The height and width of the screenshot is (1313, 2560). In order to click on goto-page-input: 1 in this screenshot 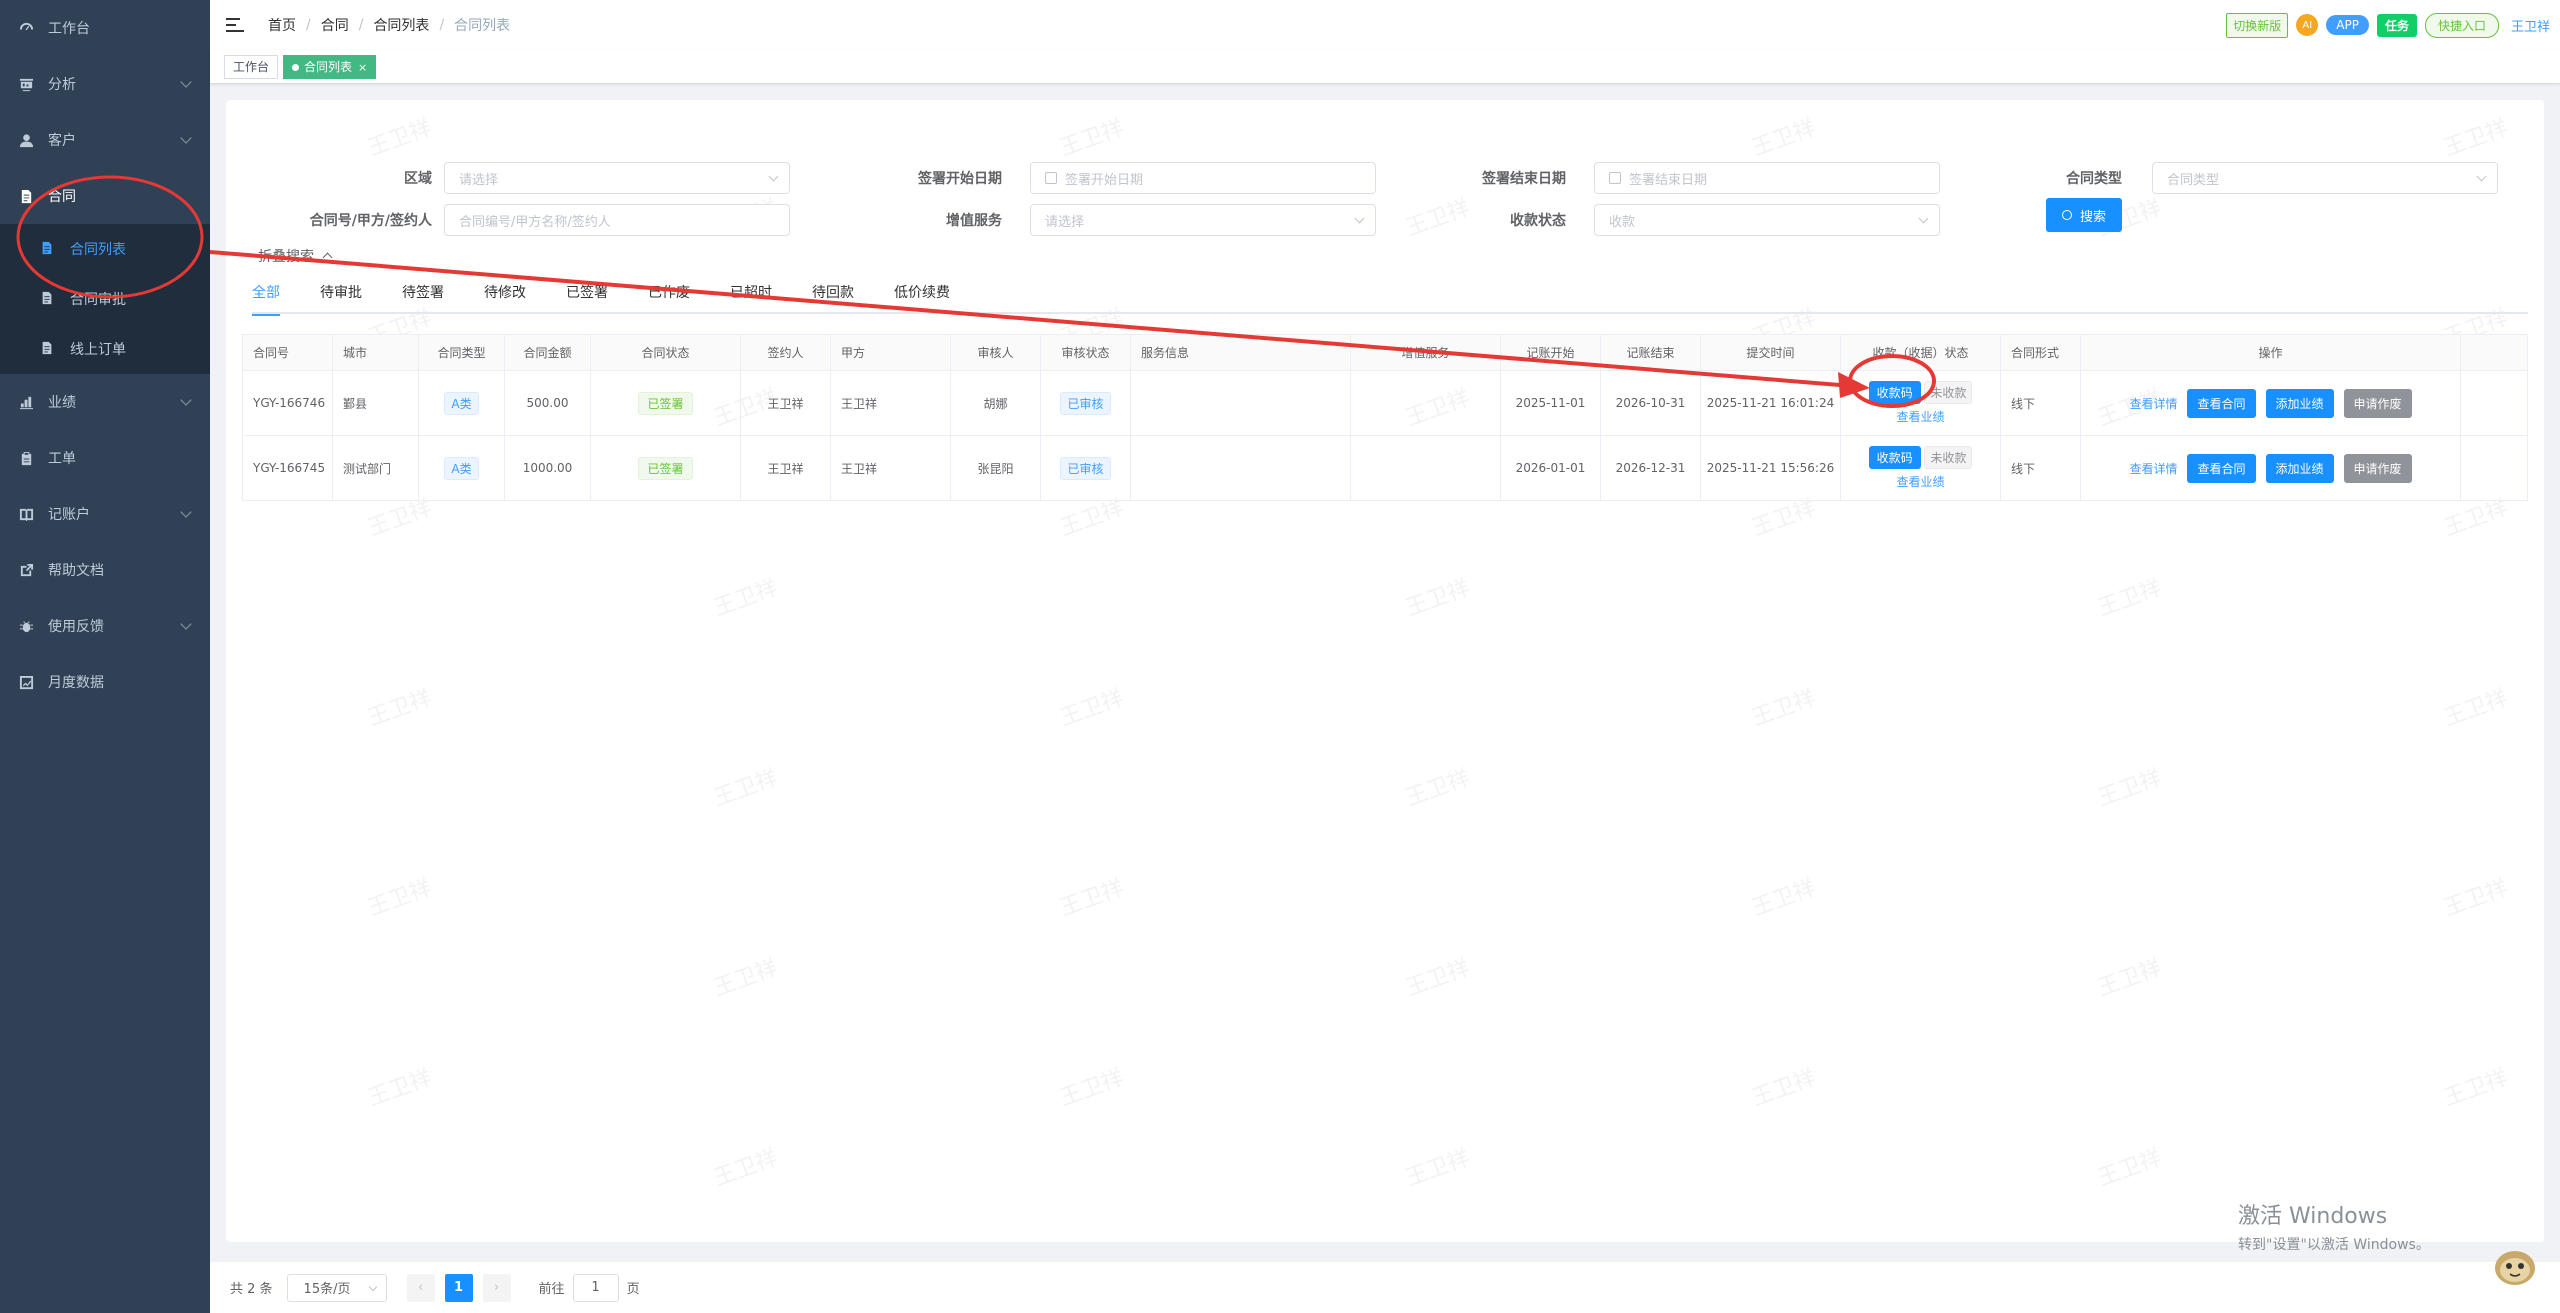, I will do `click(595, 1287)`.